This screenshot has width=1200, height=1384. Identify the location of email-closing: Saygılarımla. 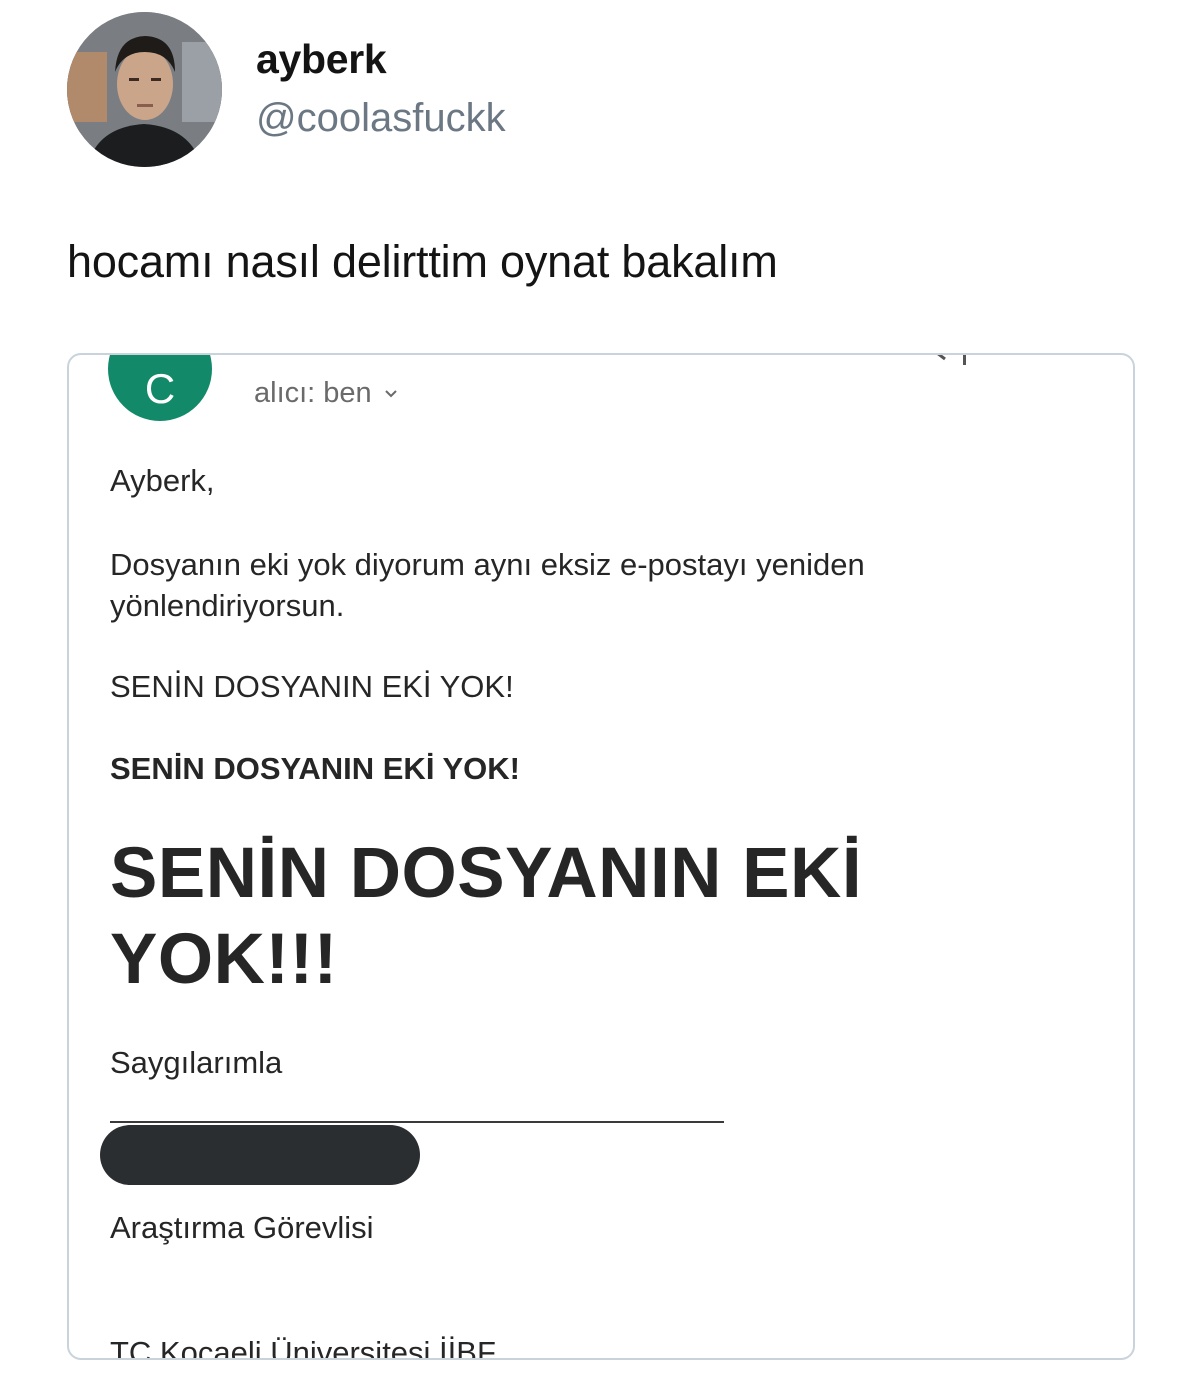
(196, 1062).